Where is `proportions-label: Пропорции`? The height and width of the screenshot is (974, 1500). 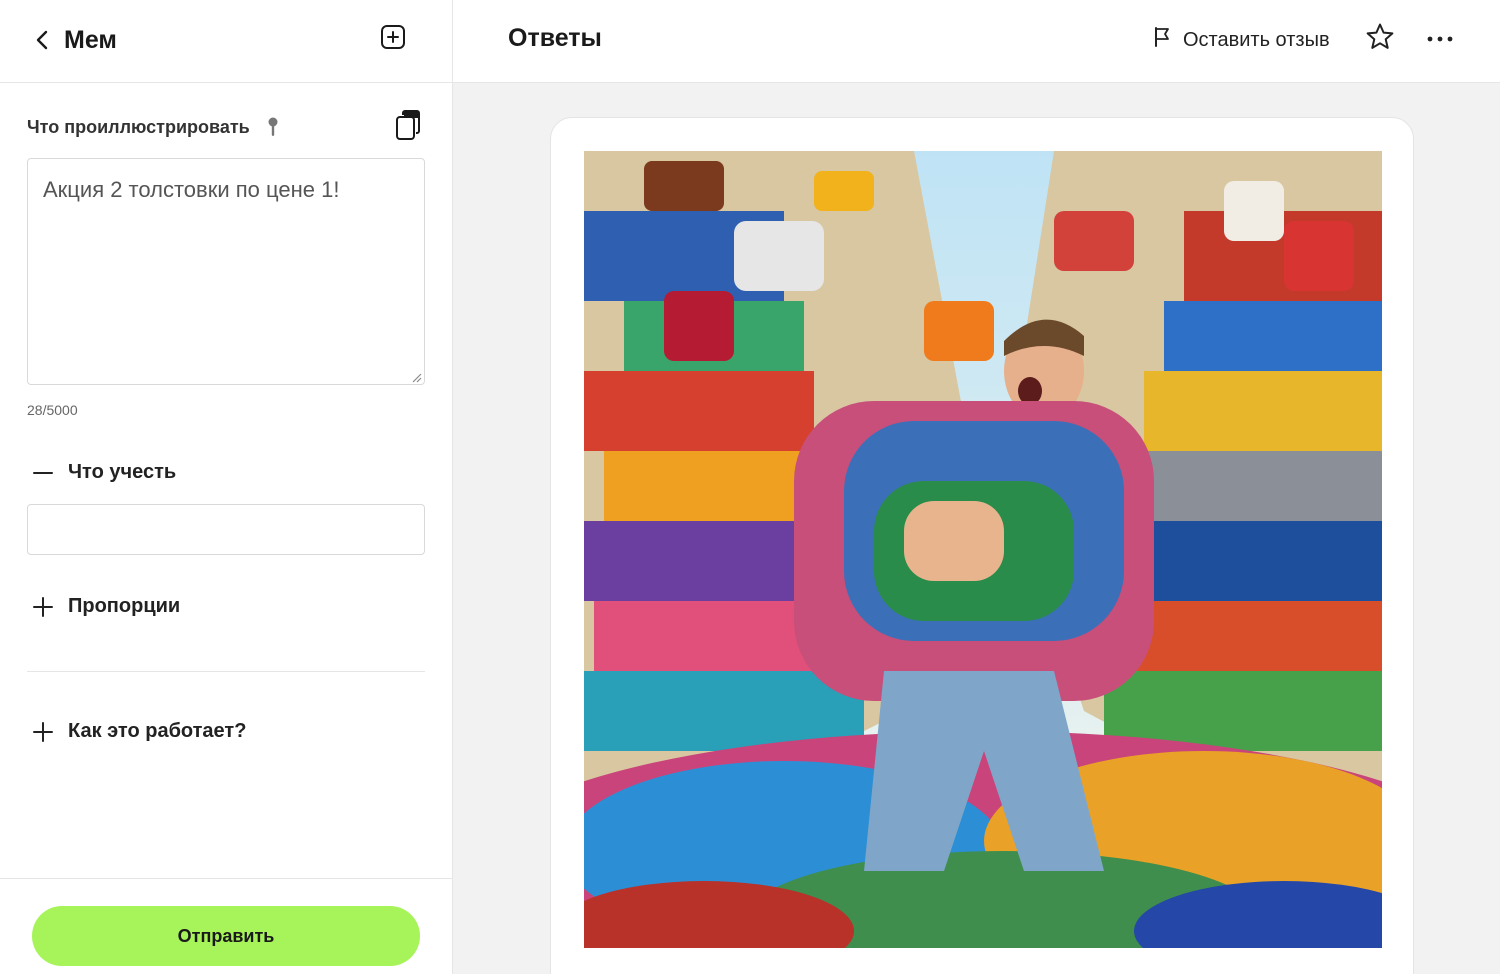
proportions-label: Пропорции is located at coordinates (124, 606).